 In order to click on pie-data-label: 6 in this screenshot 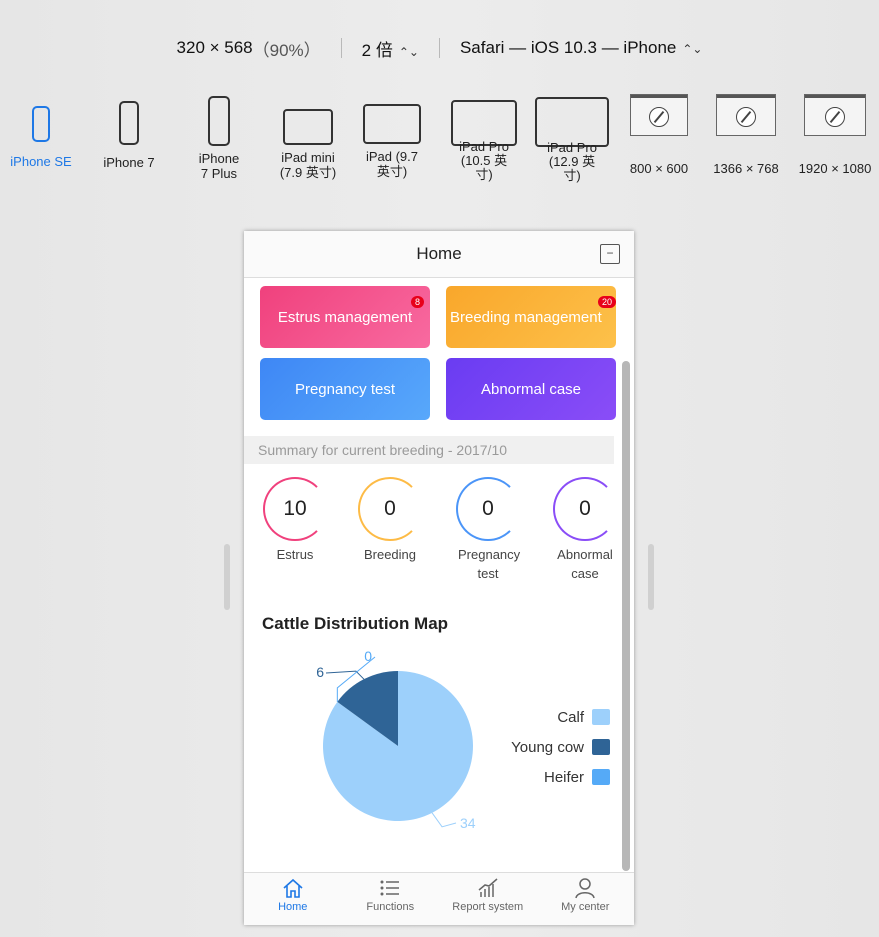, I will do `click(320, 672)`.